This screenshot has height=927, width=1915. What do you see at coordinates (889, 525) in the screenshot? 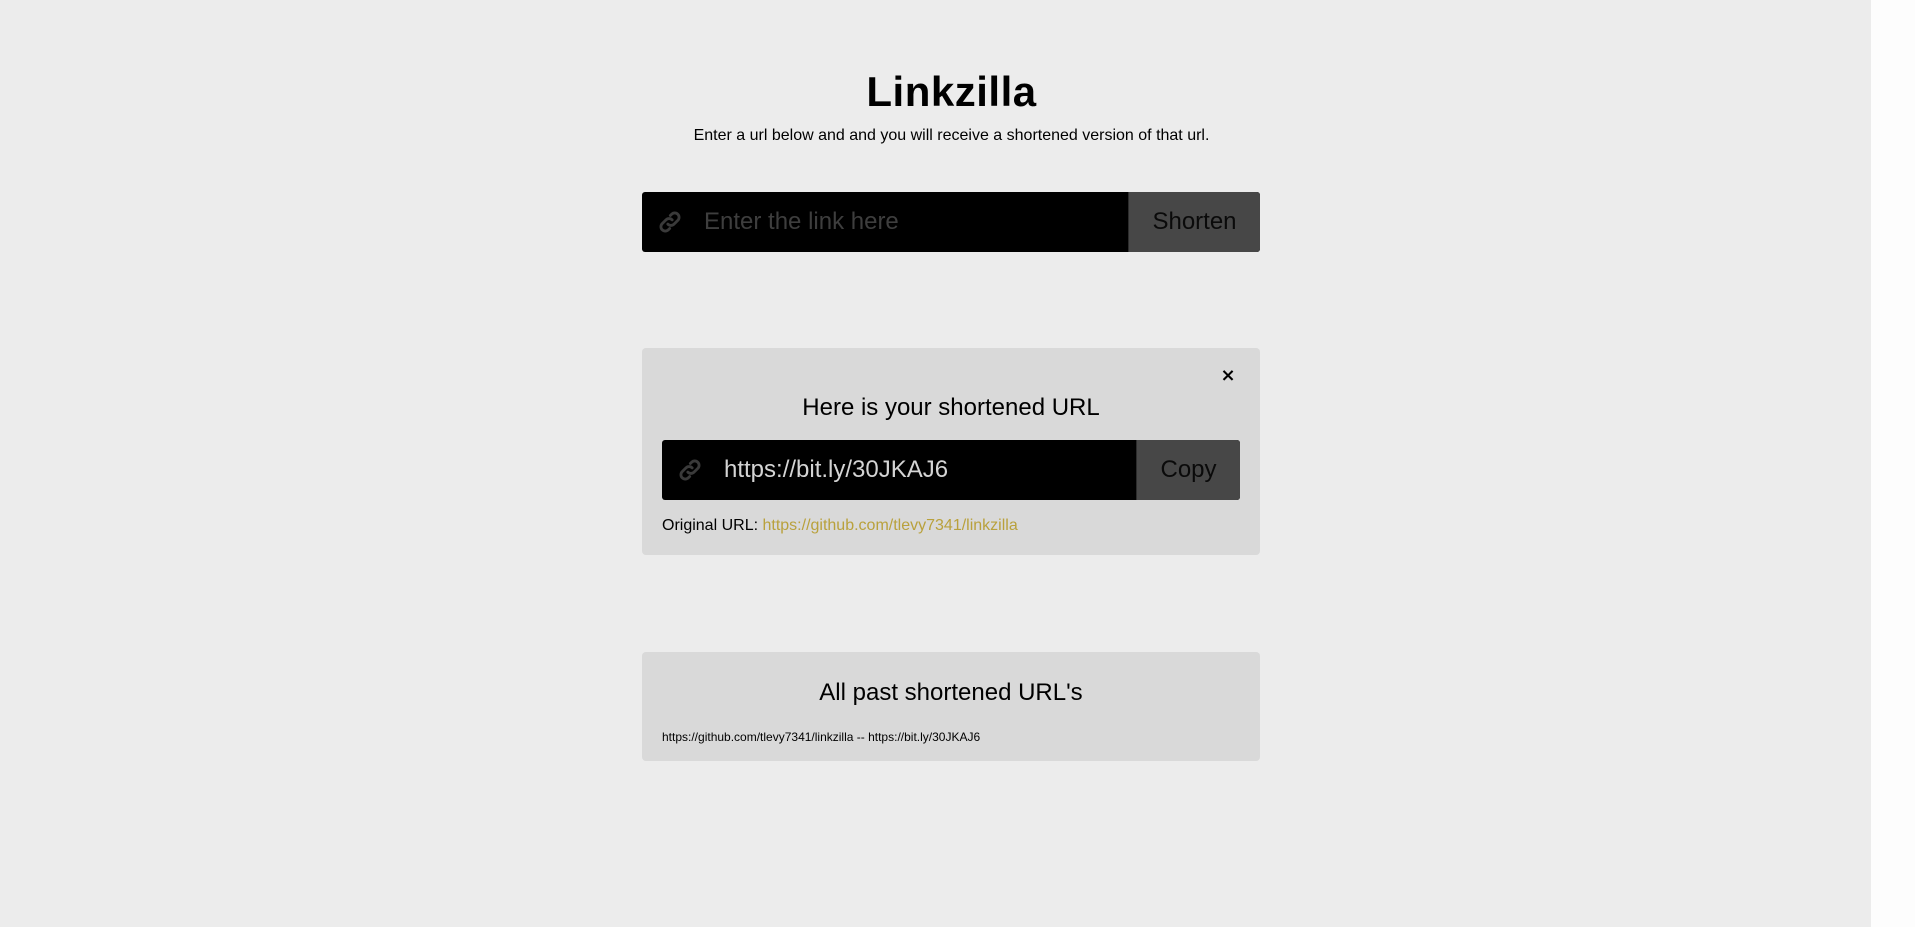
I see `original-url-link: https://github.com/tlevy7341/linkzilla` at bounding box center [889, 525].